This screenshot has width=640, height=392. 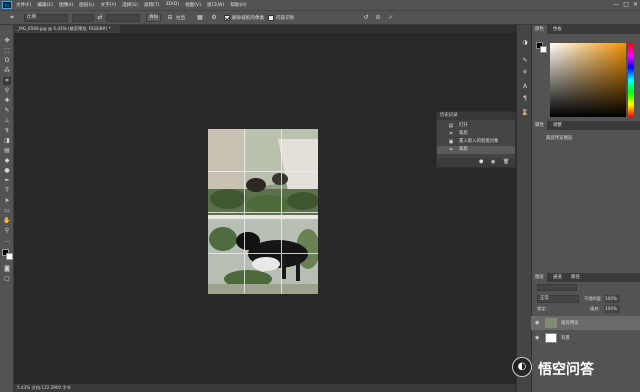 What do you see at coordinates (523, 208) in the screenshot?
I see `panel-icon-strip: ◑ ✎ ⚘ A ¶ ⌛` at bounding box center [523, 208].